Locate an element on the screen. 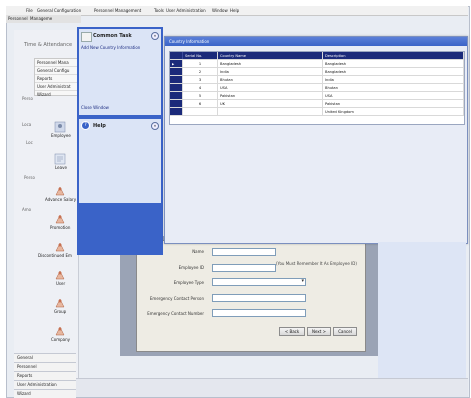 This screenshot has height=398, width=471. table-row: 6 UK Pakistan is located at coordinates (317, 103).